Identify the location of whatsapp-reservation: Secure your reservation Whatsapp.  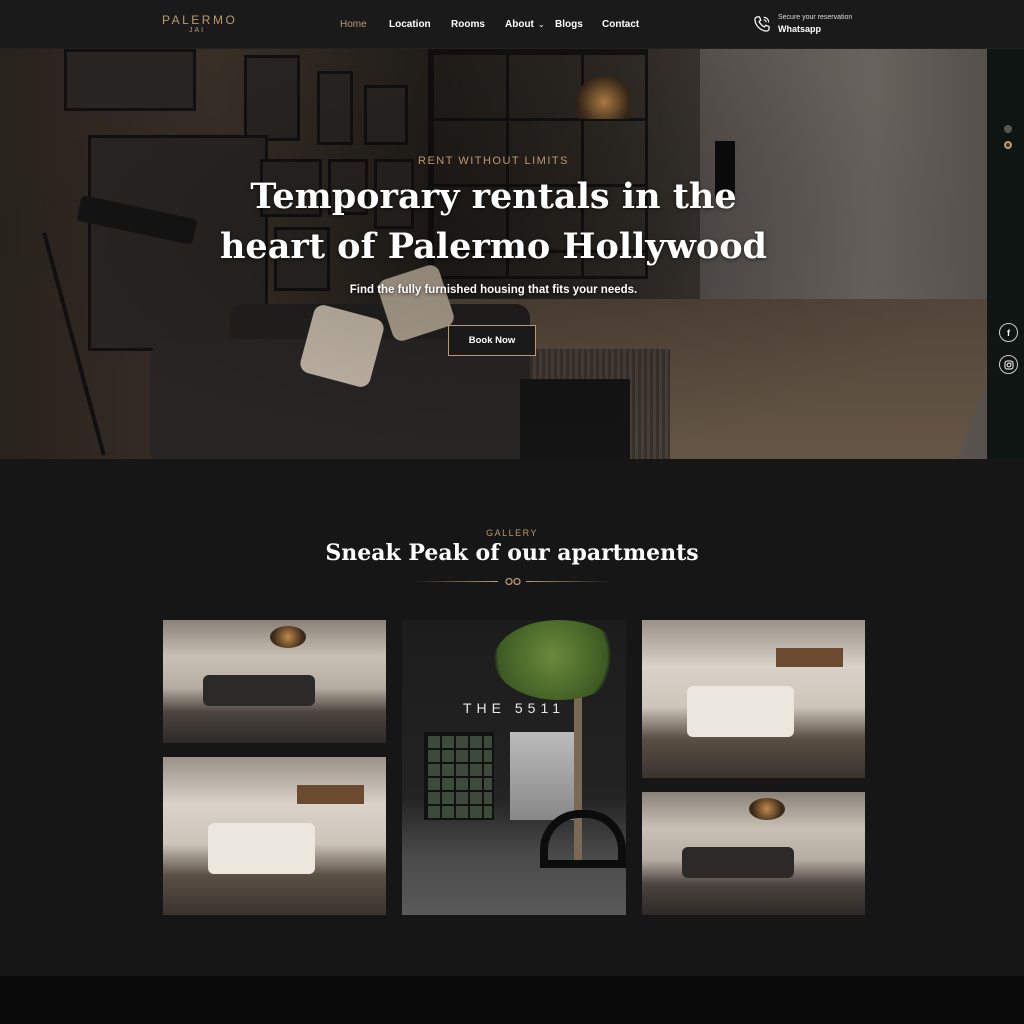
(815, 24).